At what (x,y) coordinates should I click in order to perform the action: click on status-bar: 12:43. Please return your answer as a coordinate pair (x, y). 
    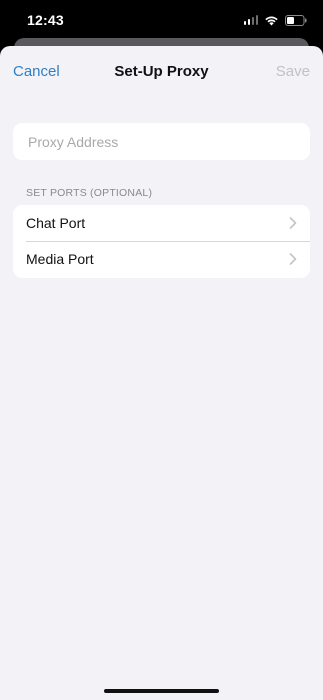
    Looking at the image, I should click on (161, 20).